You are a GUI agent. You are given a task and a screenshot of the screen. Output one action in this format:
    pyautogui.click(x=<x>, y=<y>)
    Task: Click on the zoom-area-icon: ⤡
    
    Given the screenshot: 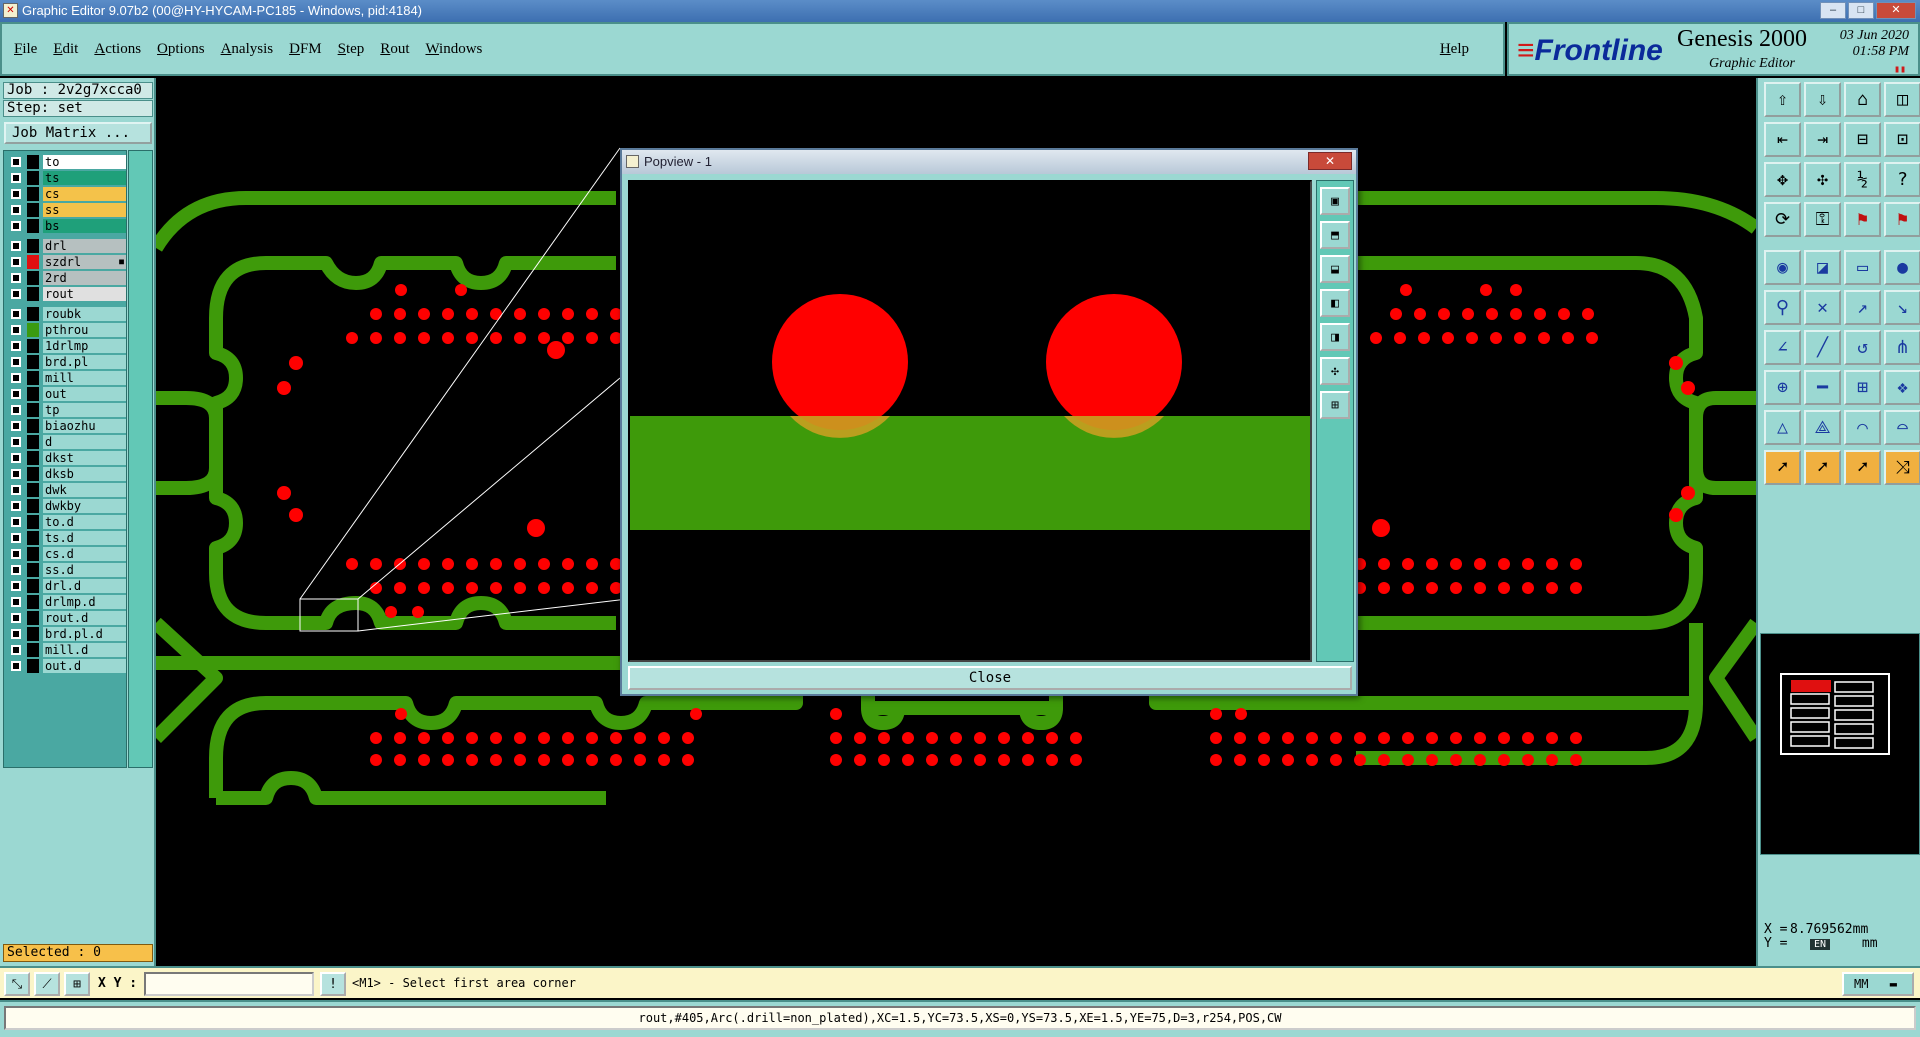 What is the action you would take?
    pyautogui.click(x=17, y=984)
    